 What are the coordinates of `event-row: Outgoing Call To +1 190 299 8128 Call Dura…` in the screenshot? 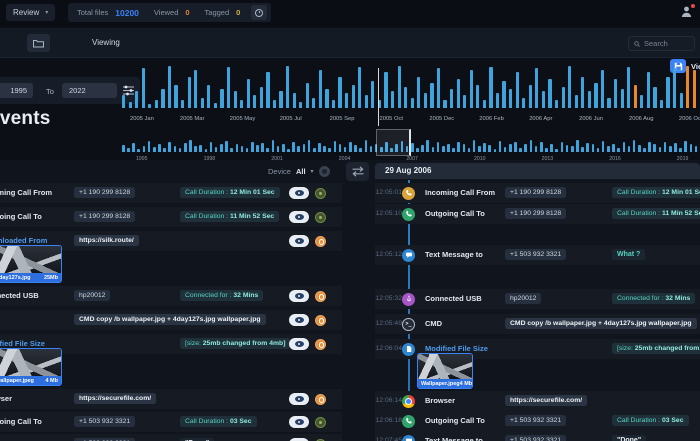 It's located at (171, 217).